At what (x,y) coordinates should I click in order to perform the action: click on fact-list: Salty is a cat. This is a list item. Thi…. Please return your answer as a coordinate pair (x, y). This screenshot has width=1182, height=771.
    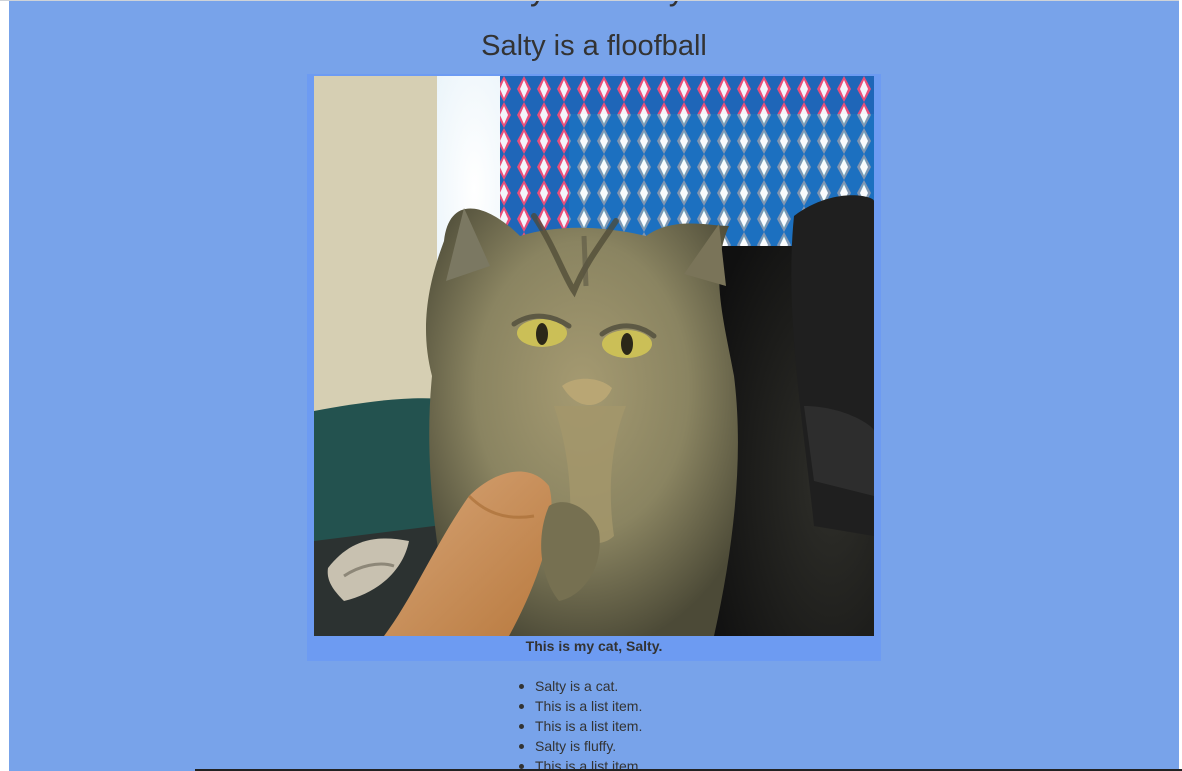
    Looking at the image, I should click on (579, 723).